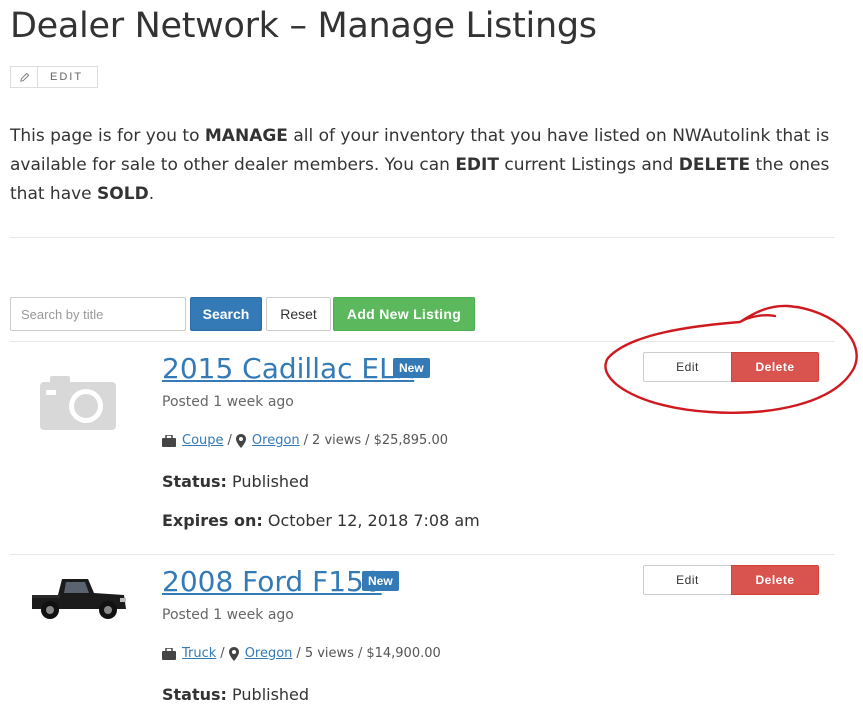  I want to click on pickup-truck-image, so click(79, 600).